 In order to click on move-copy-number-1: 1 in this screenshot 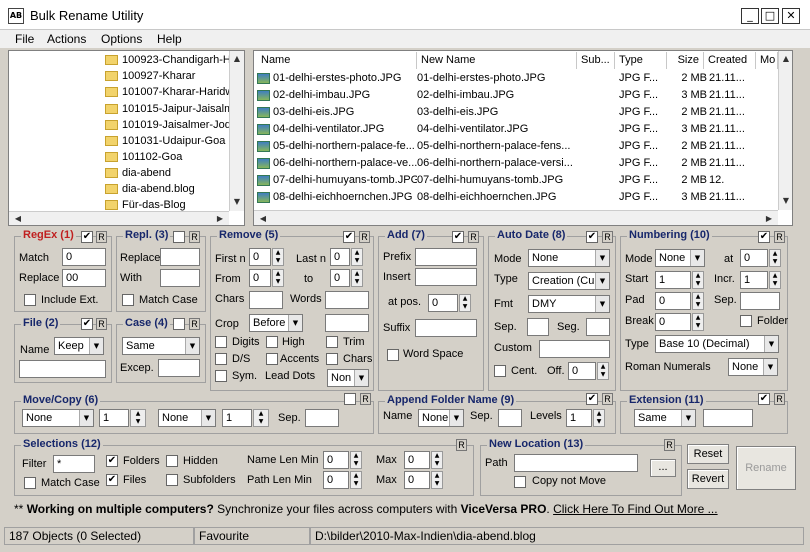, I will do `click(114, 418)`.